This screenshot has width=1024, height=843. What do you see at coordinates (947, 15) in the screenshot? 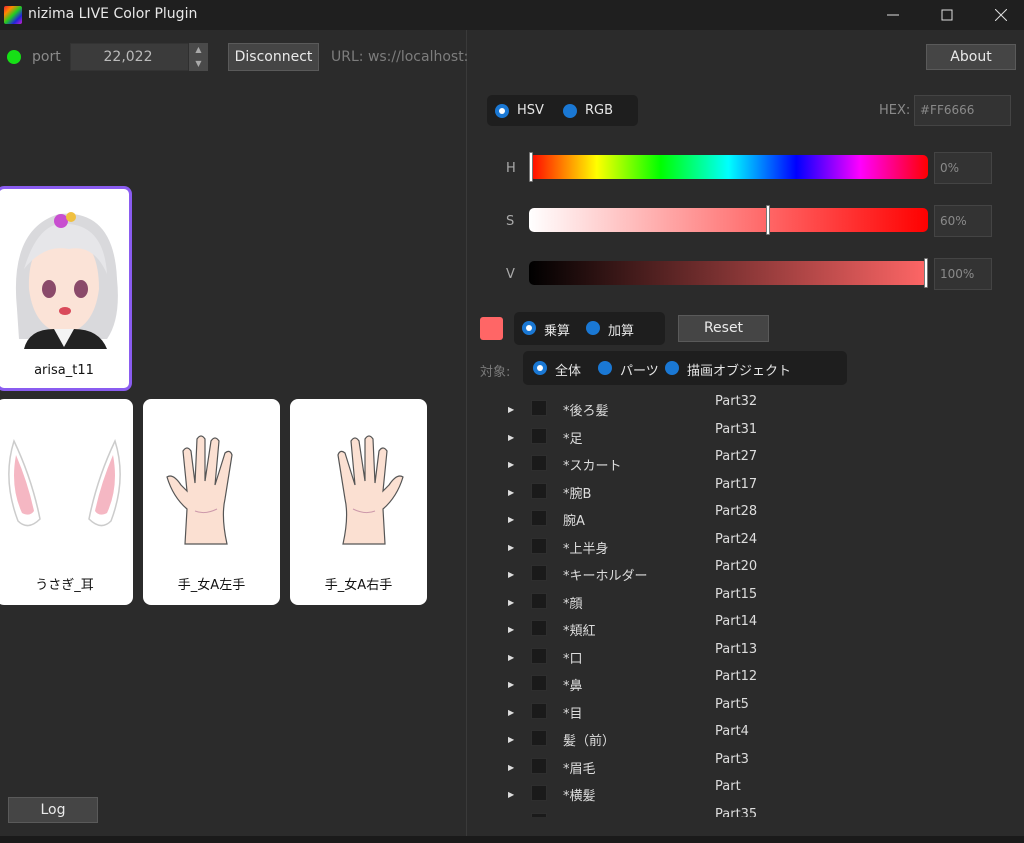
I see `maximize-button` at bounding box center [947, 15].